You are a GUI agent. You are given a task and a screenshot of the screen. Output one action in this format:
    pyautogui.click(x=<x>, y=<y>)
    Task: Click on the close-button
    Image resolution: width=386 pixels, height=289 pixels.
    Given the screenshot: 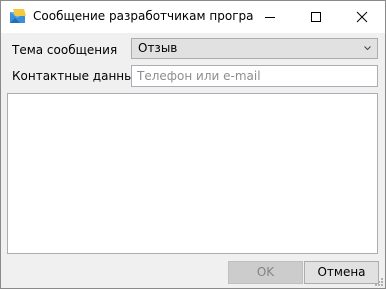 What is the action you would take?
    pyautogui.click(x=362, y=17)
    